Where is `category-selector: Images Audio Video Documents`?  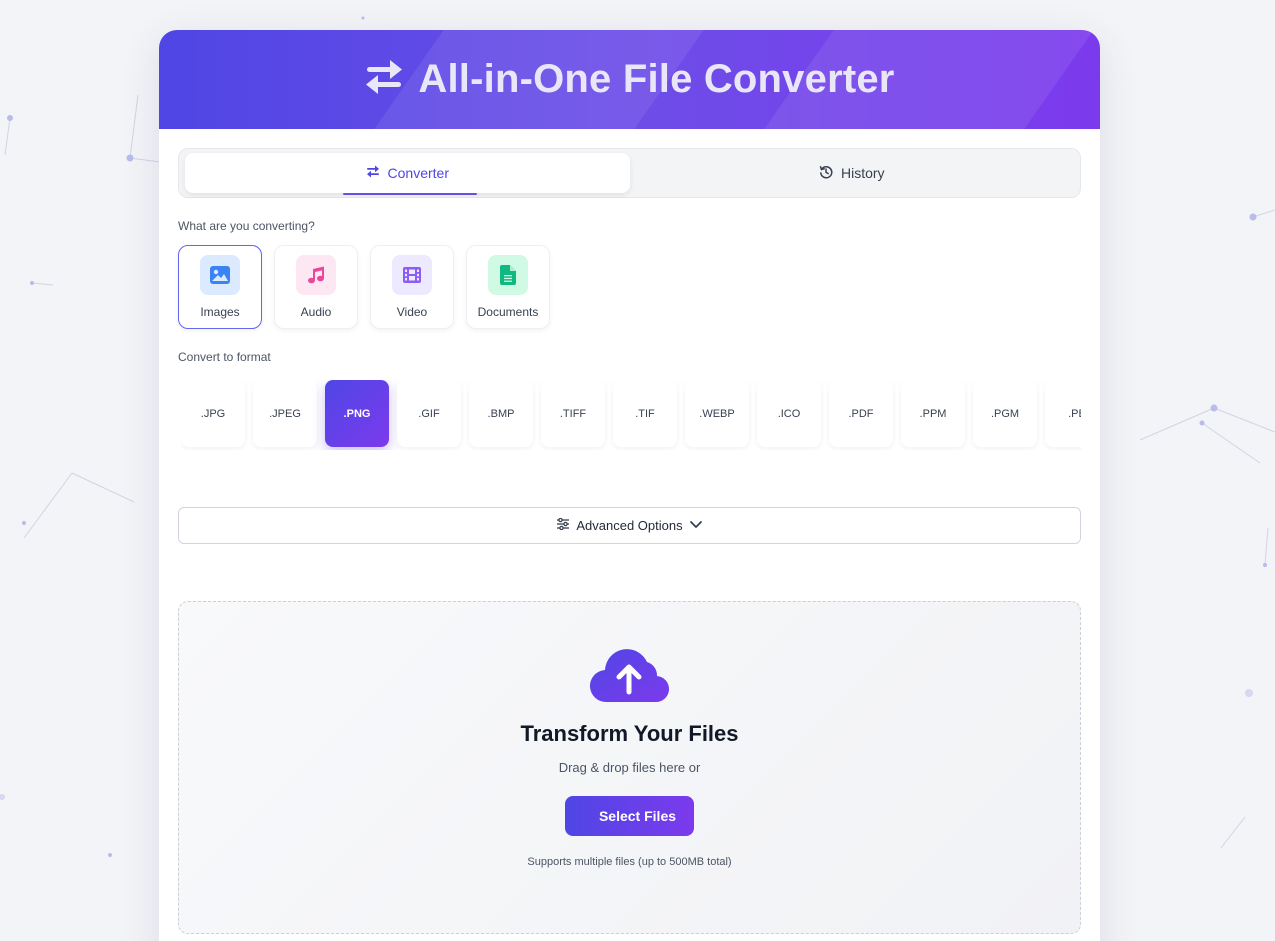
category-selector: Images Audio Video Documents is located at coordinates (364, 287).